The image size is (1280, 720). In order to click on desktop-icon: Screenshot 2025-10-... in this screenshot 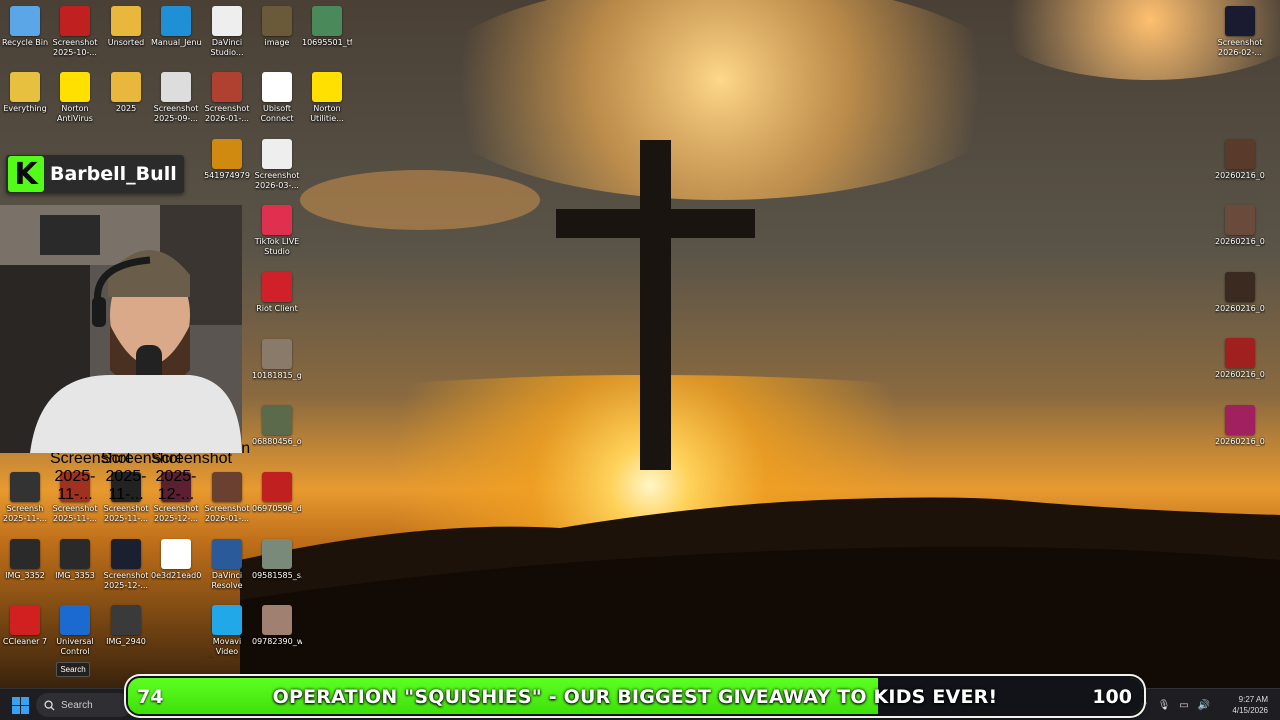, I will do `click(75, 32)`.